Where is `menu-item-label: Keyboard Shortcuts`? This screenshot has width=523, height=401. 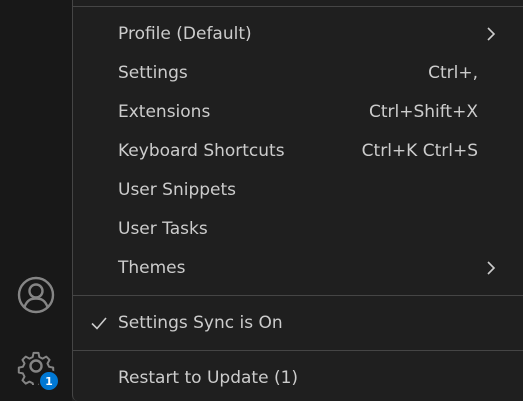
menu-item-label: Keyboard Shortcuts is located at coordinates (201, 151).